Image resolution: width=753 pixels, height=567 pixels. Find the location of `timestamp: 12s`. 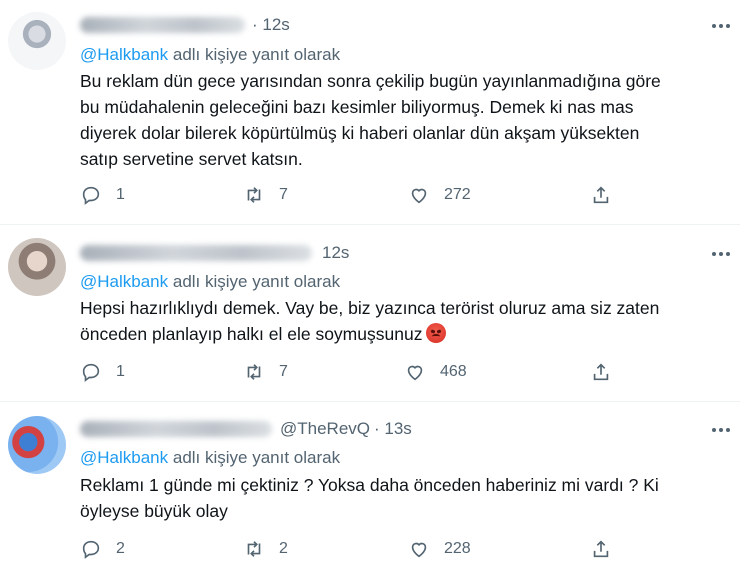

timestamp: 12s is located at coordinates (335, 253).